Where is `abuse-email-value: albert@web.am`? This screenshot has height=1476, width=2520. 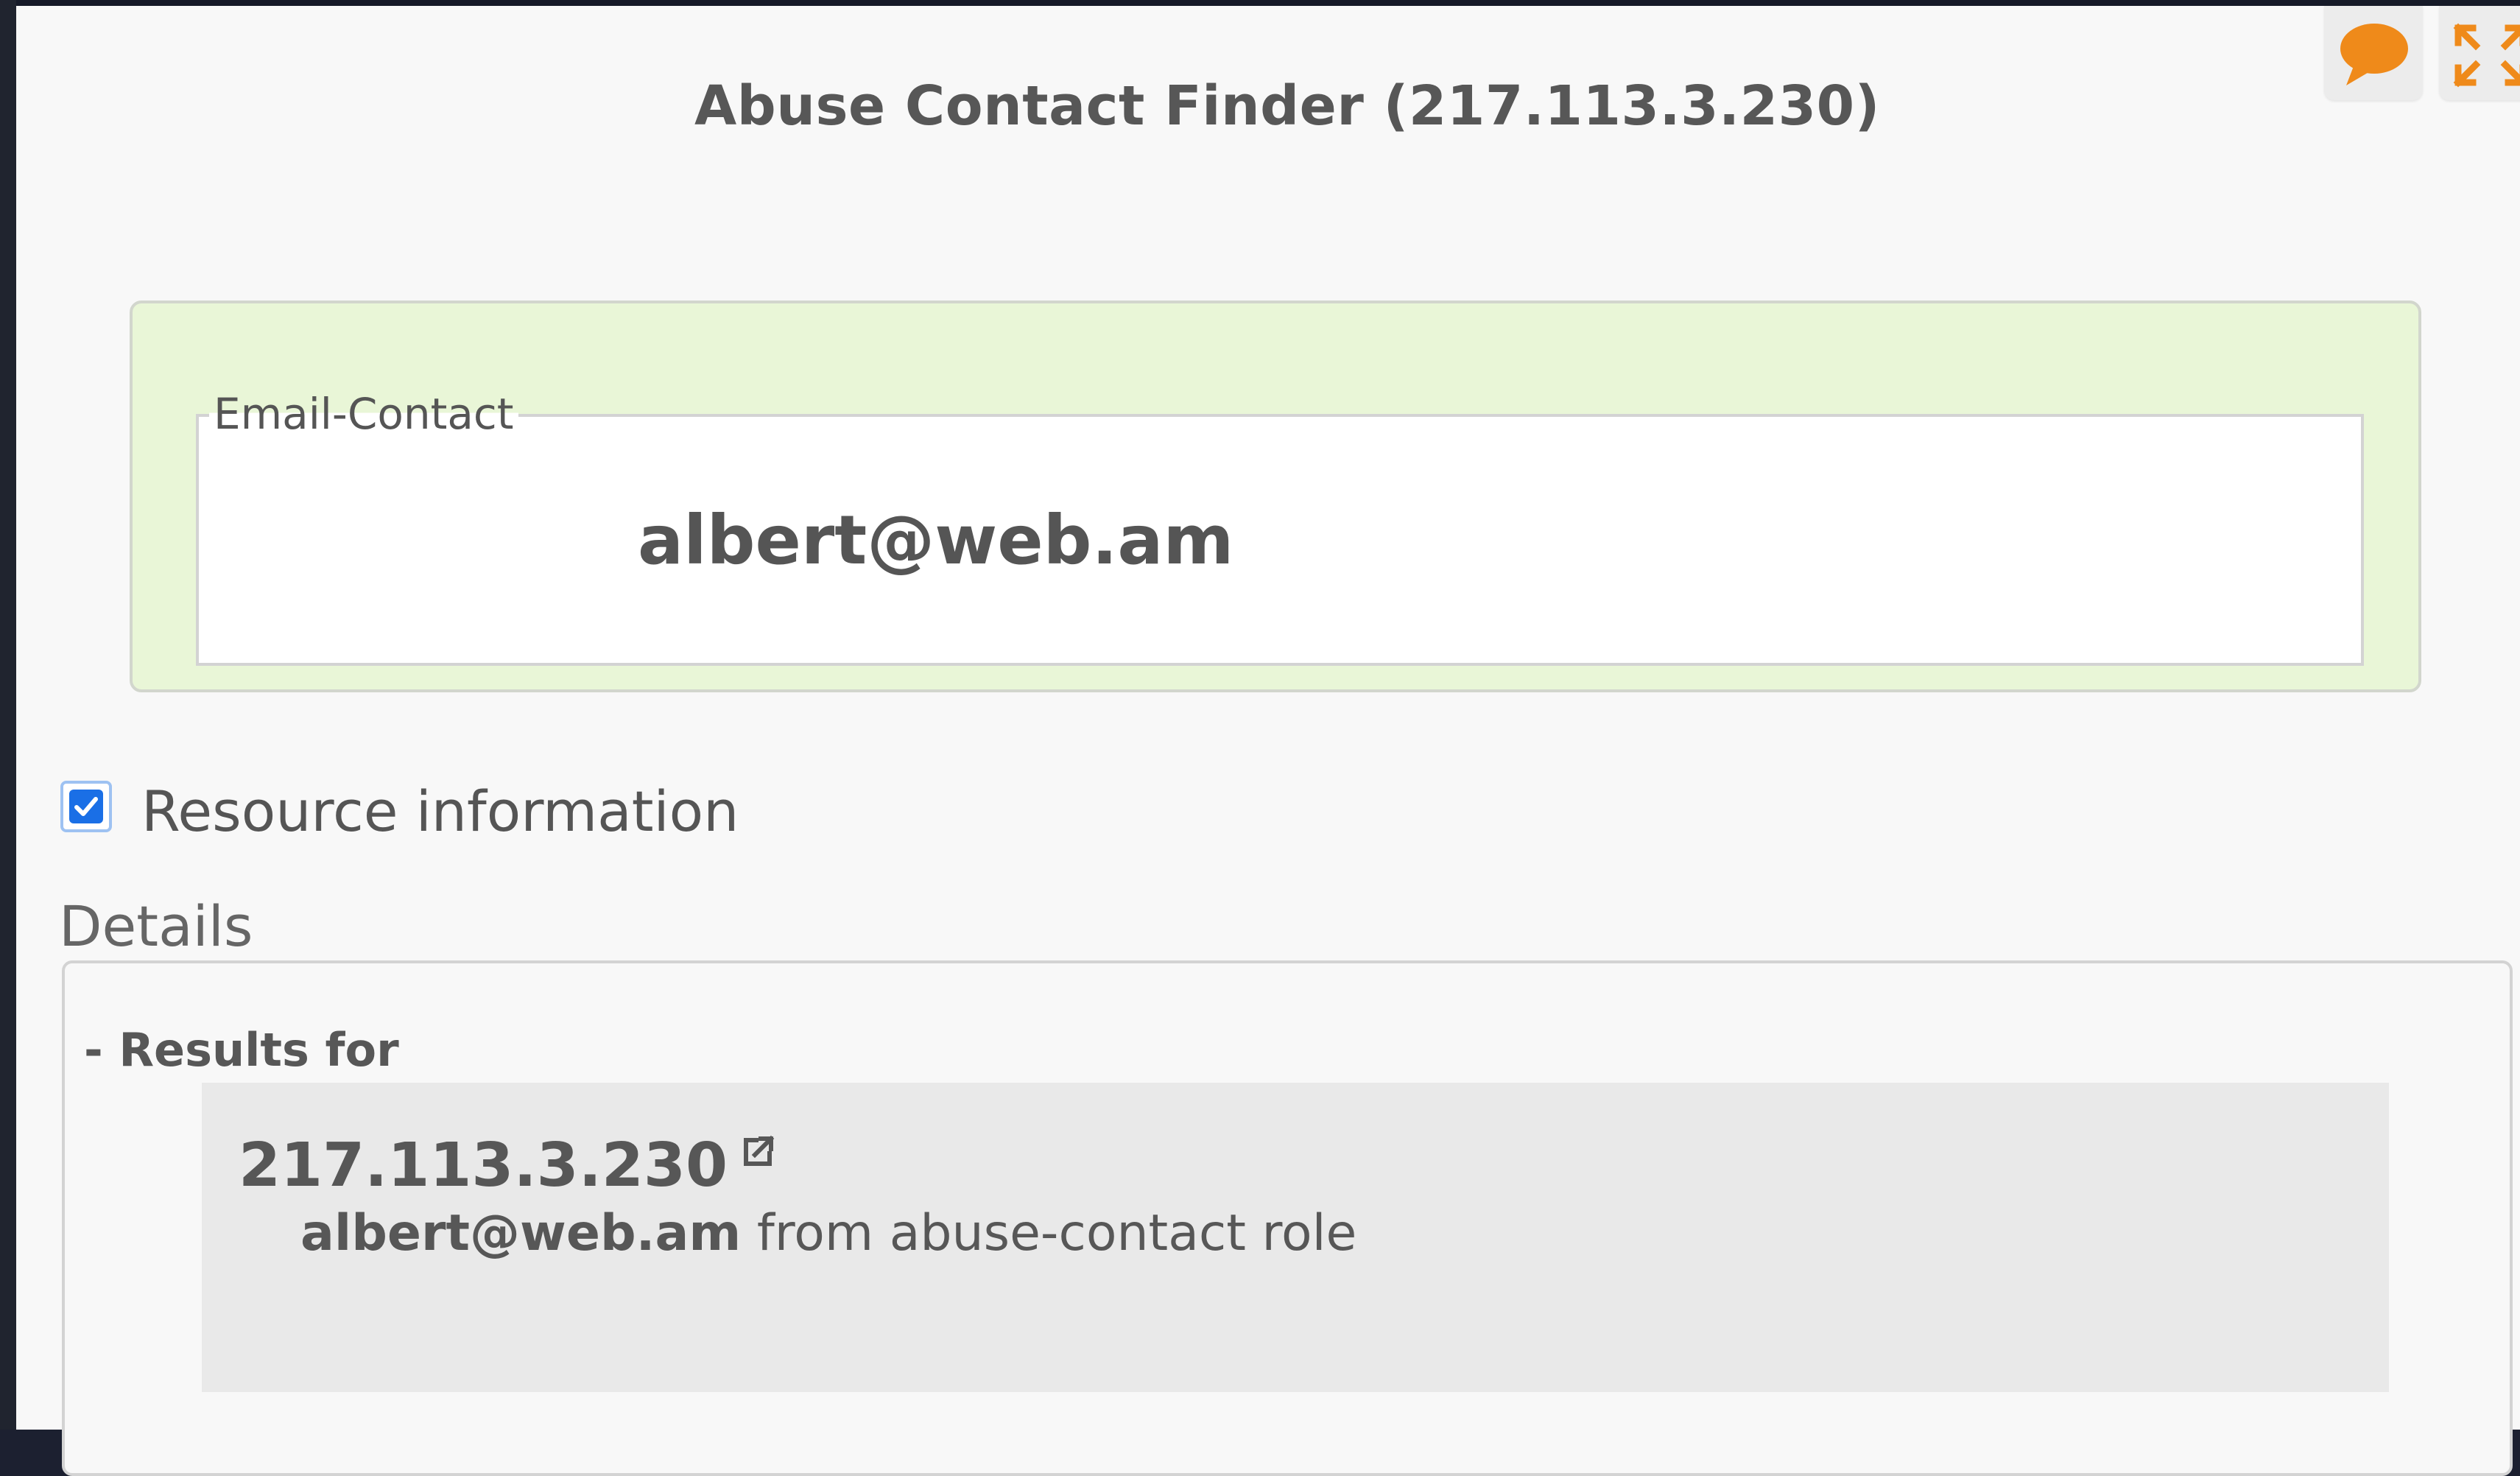
abuse-email-value: albert@web.am is located at coordinates (936, 540).